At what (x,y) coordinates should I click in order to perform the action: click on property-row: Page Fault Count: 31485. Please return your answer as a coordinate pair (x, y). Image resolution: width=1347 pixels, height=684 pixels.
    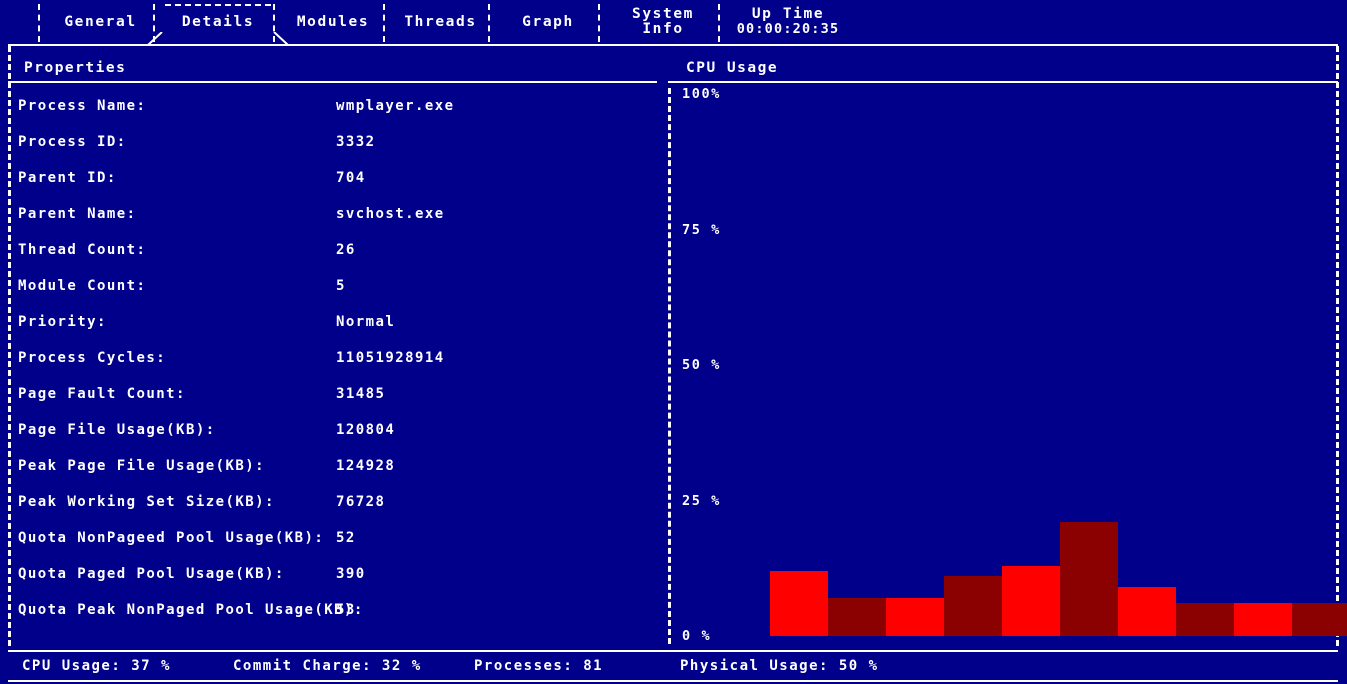
    Looking at the image, I should click on (333, 398).